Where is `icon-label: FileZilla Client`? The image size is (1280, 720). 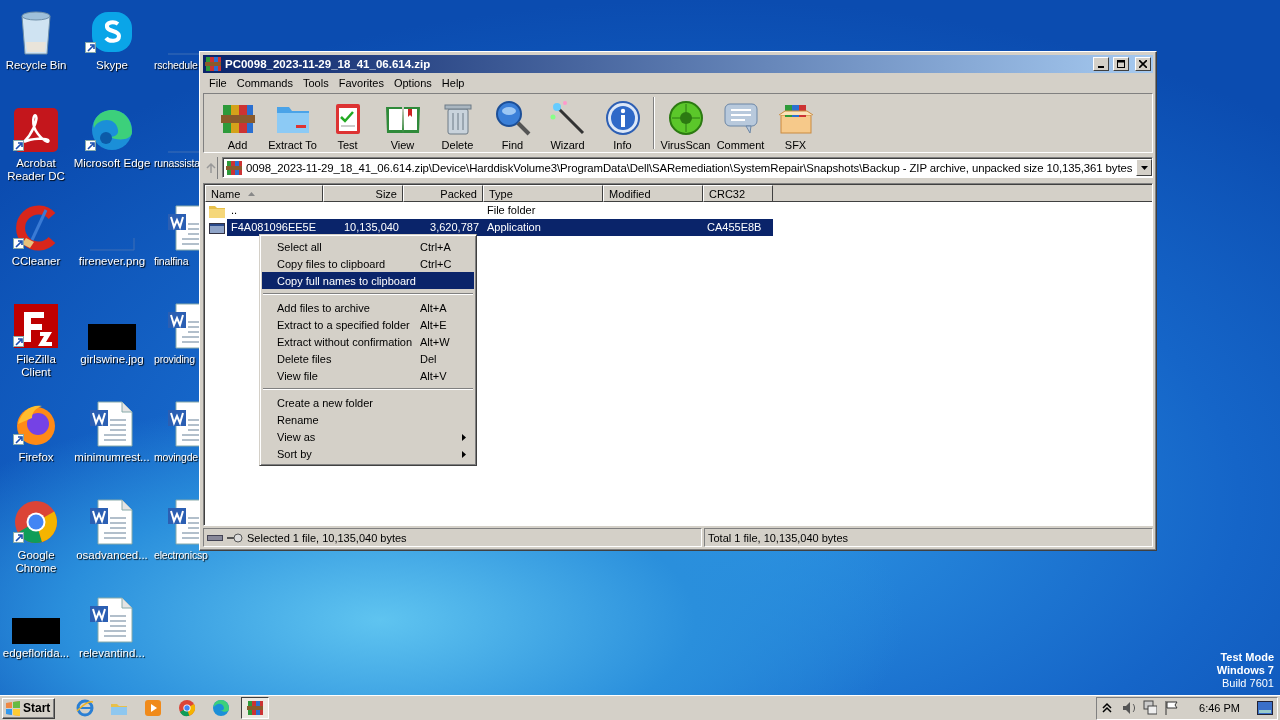 icon-label: FileZilla Client is located at coordinates (36, 366).